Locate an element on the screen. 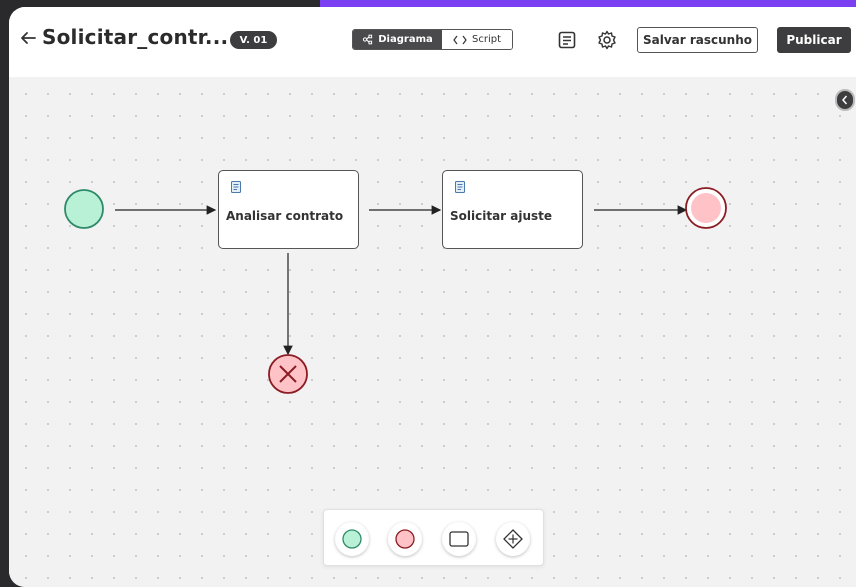  rectangle-icon is located at coordinates (459, 539).